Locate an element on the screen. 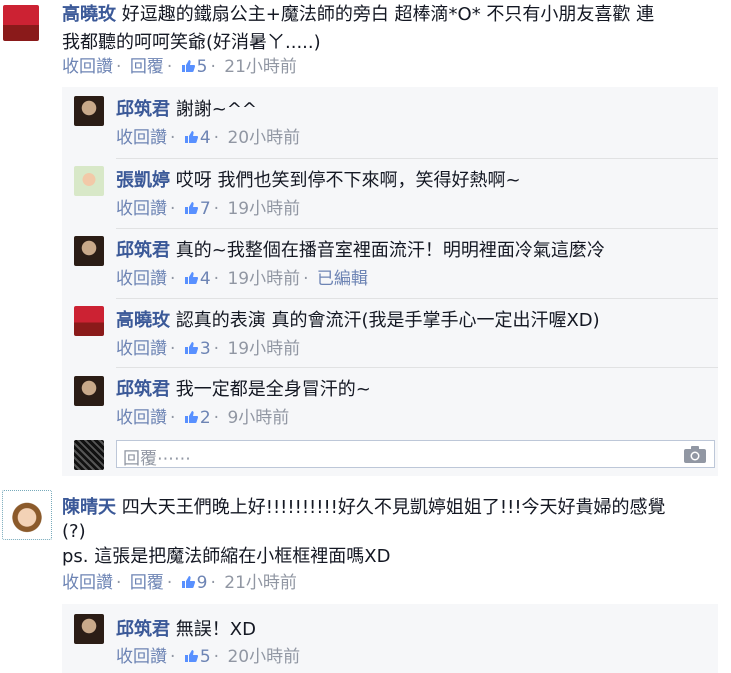 The width and height of the screenshot is (731, 673). timestamp: 9小時前 is located at coordinates (258, 418).